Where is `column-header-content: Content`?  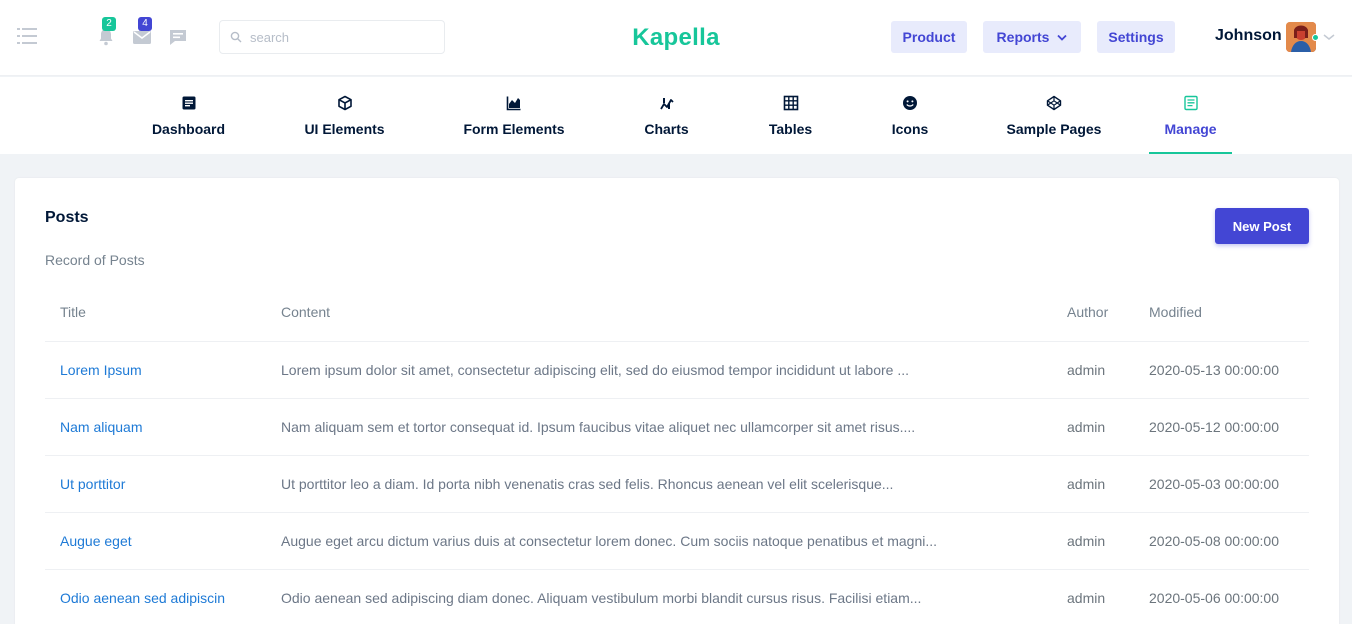
column-header-content: Content is located at coordinates (659, 313).